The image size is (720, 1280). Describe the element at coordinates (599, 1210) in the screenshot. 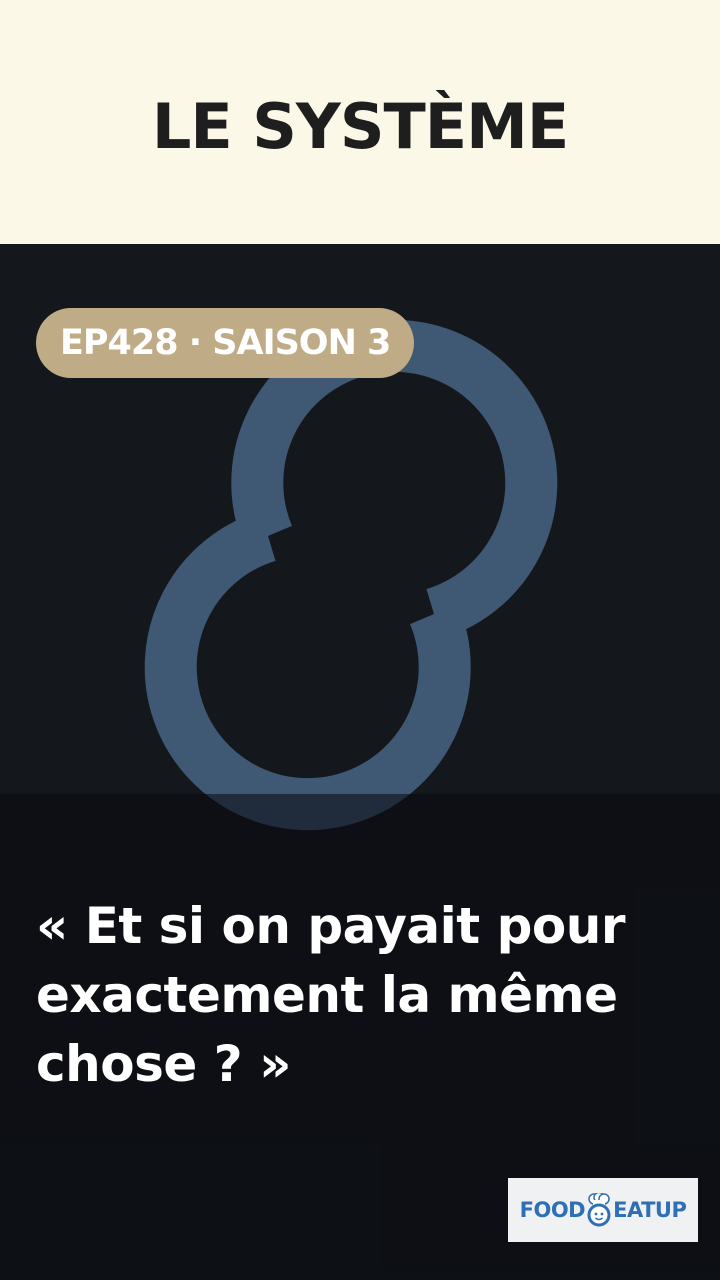

I see `chef-hat-icon` at that location.